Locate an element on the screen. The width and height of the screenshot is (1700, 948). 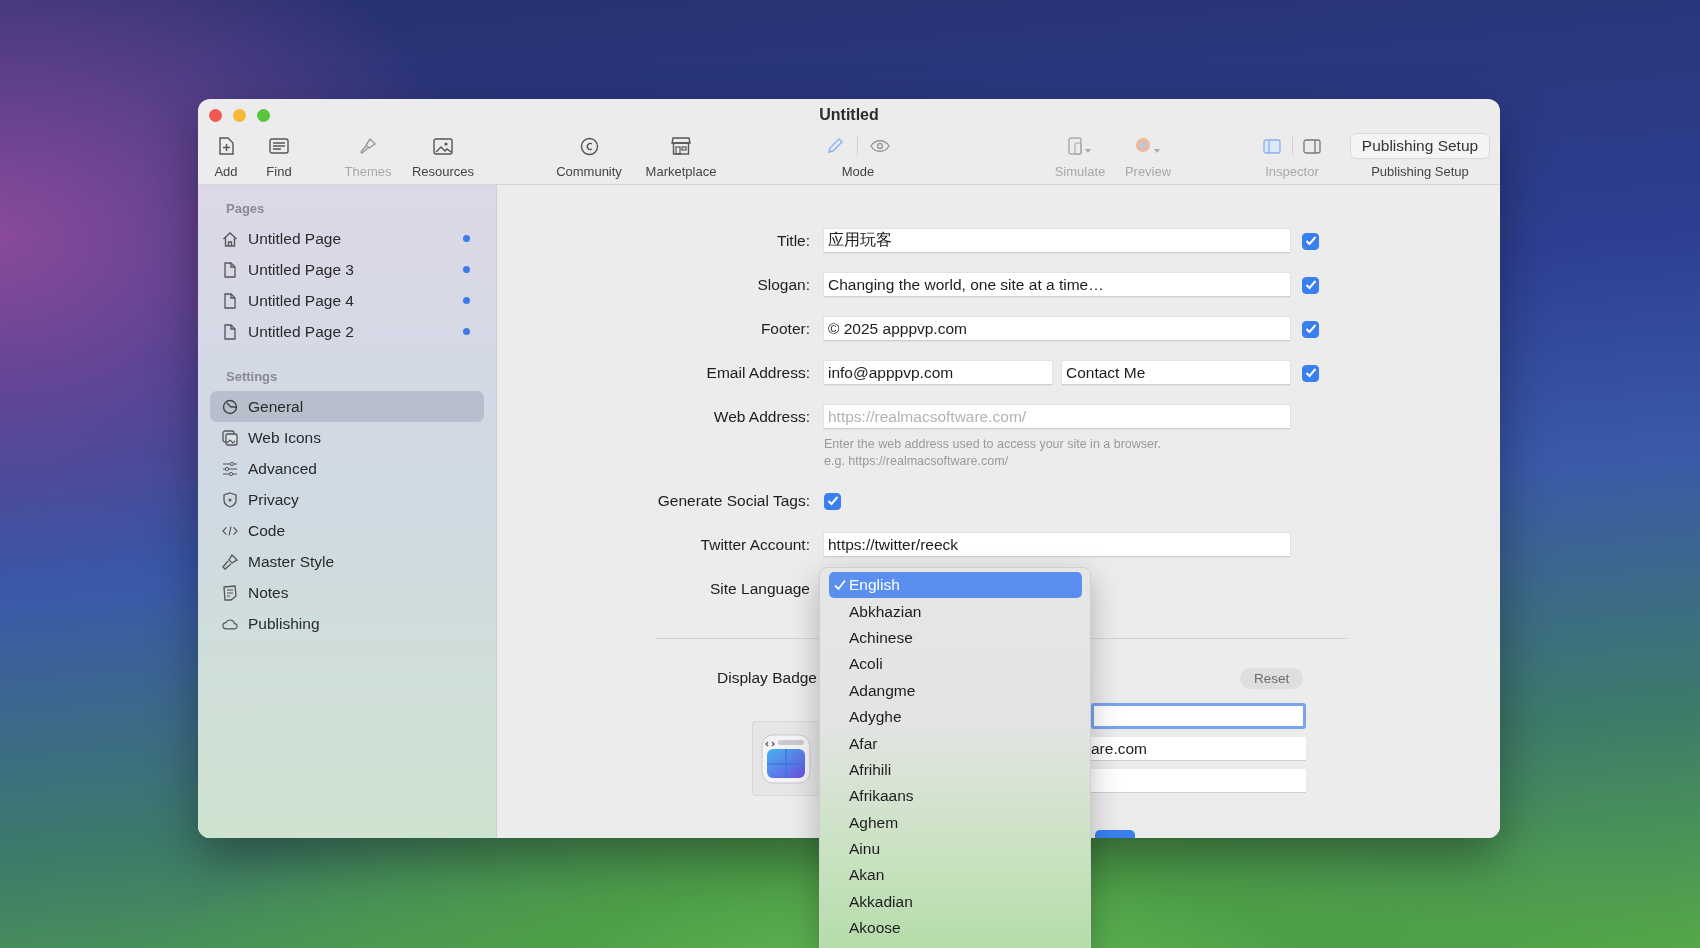
text-field: © 2025 apppvp.com is located at coordinates (1057, 329).